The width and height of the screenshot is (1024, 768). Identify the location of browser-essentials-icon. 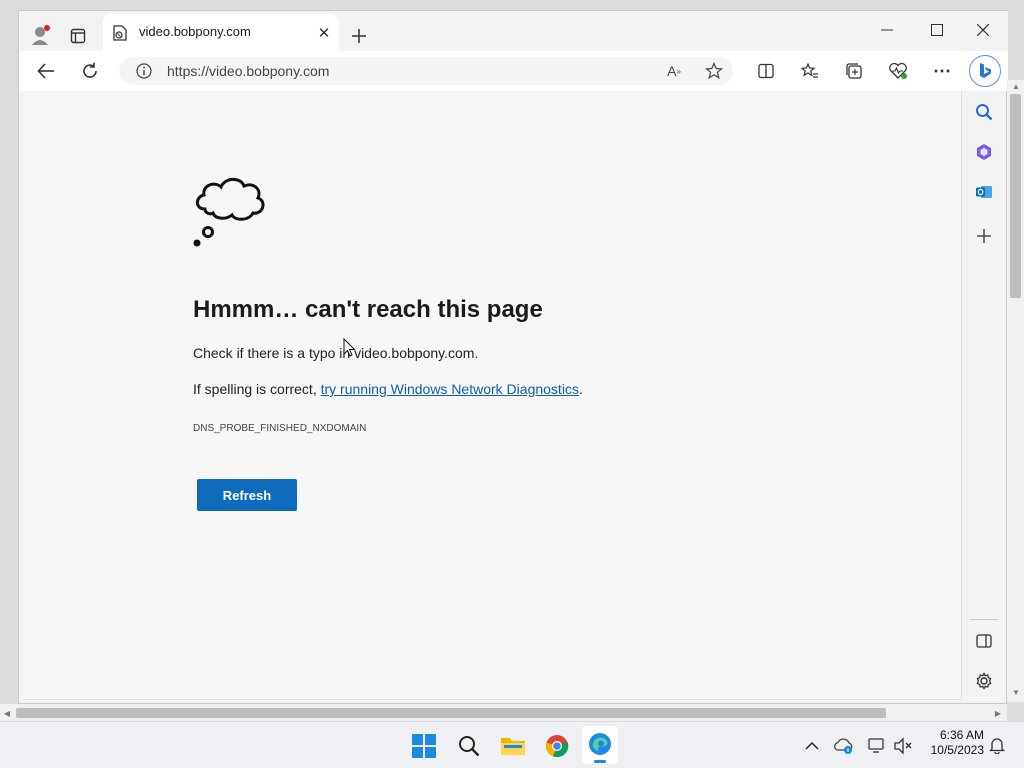
(898, 71).